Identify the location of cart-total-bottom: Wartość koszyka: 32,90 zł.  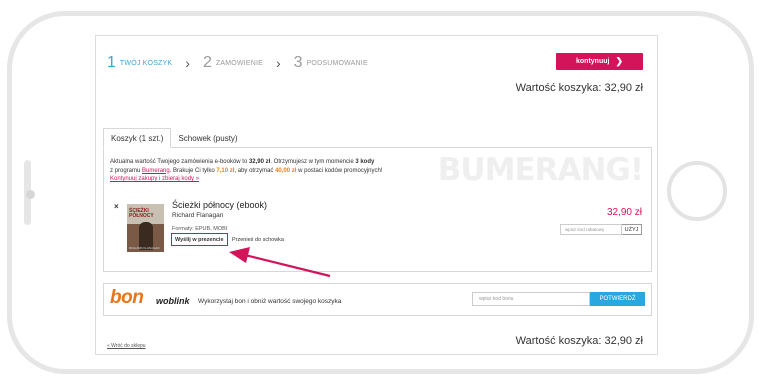
(579, 341).